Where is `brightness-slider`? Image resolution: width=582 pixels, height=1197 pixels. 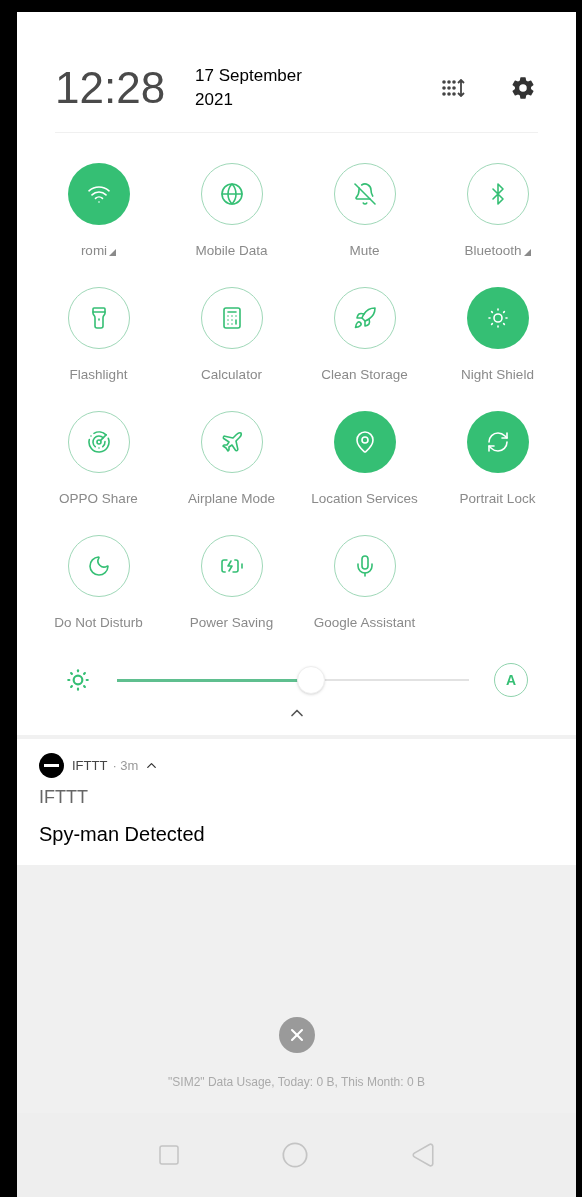 brightness-slider is located at coordinates (293, 680).